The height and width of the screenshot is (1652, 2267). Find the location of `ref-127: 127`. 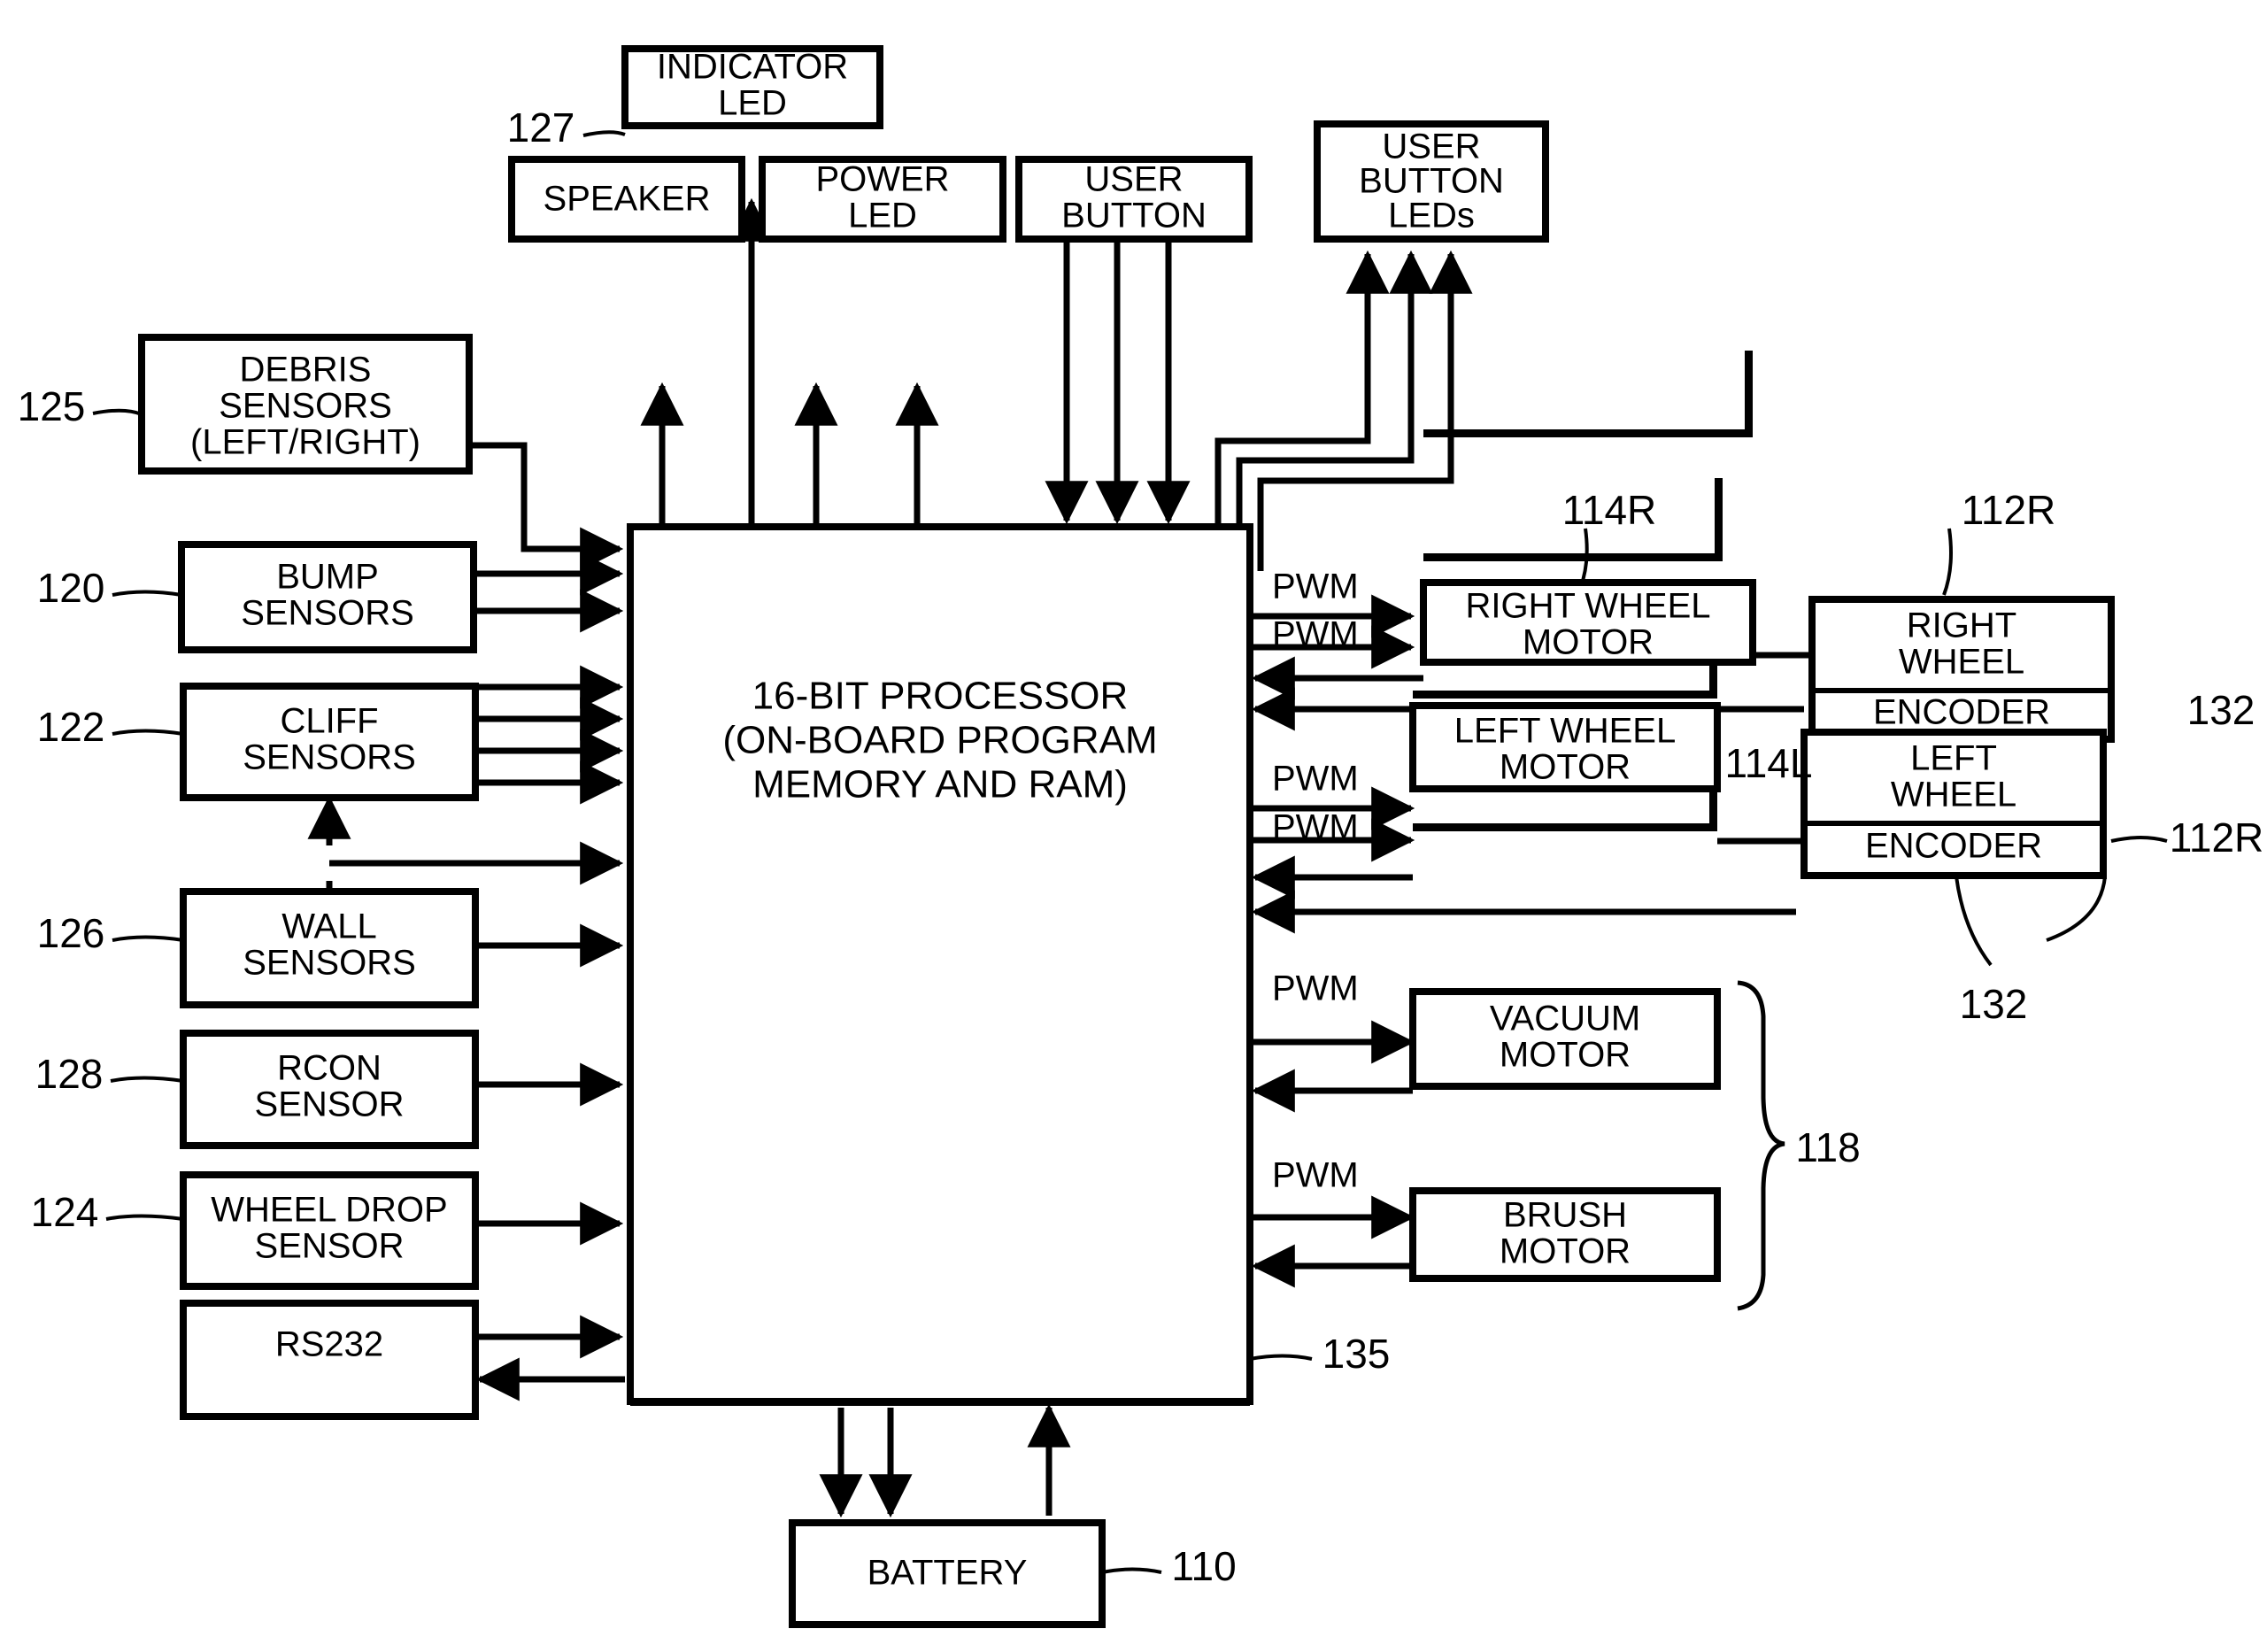

ref-127: 127 is located at coordinates (541, 127).